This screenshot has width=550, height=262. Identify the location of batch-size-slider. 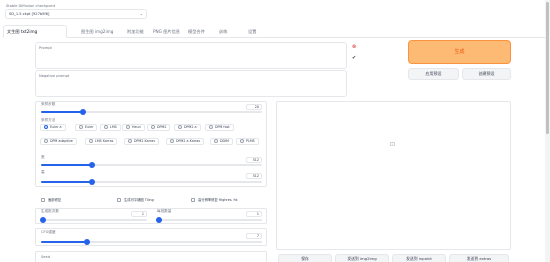
(209, 220).